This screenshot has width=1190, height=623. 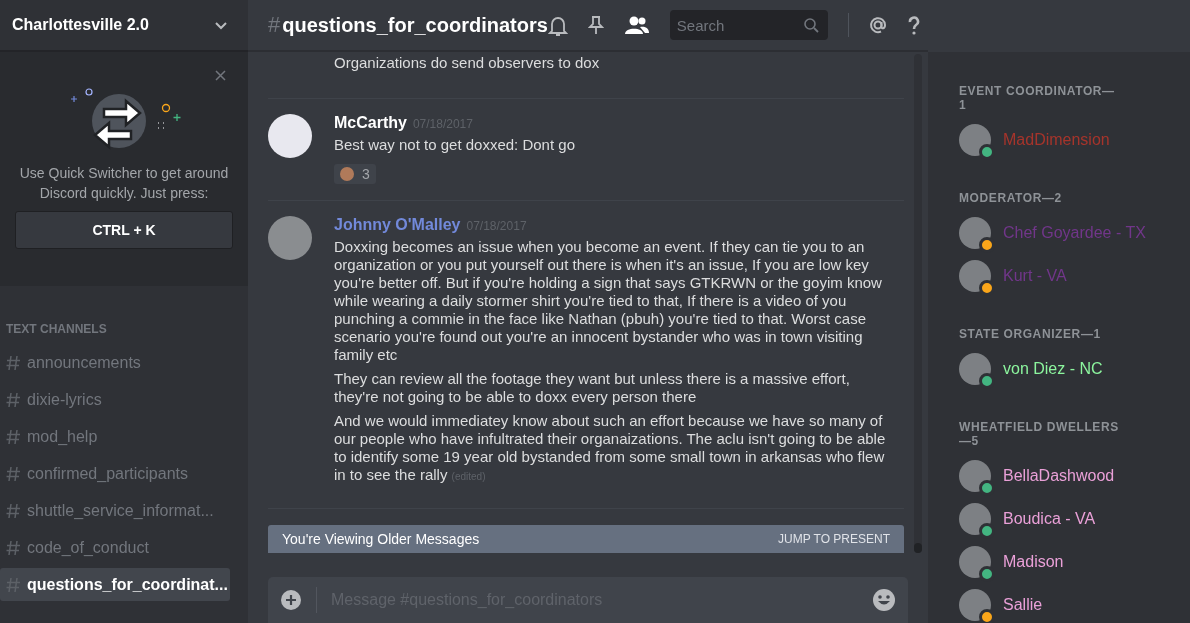 I want to click on older-messages-label: You're Viewing Older Messages, so click(x=381, y=539).